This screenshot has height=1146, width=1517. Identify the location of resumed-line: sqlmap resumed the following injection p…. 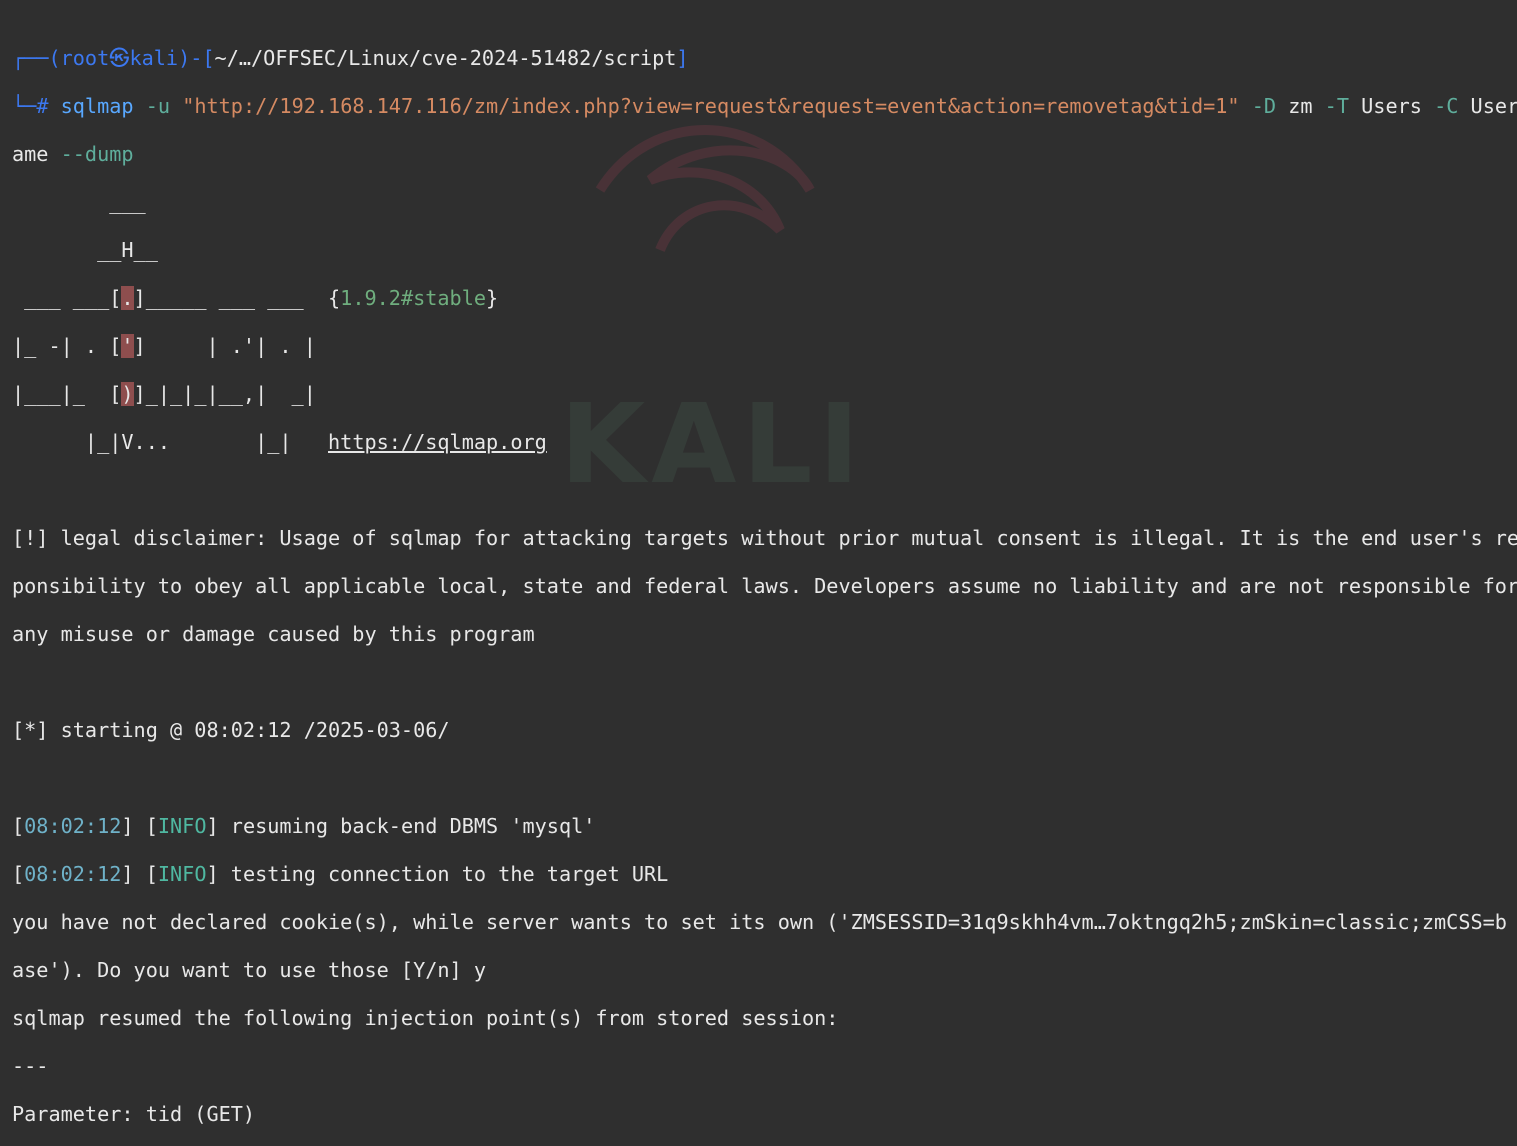
(425, 1018).